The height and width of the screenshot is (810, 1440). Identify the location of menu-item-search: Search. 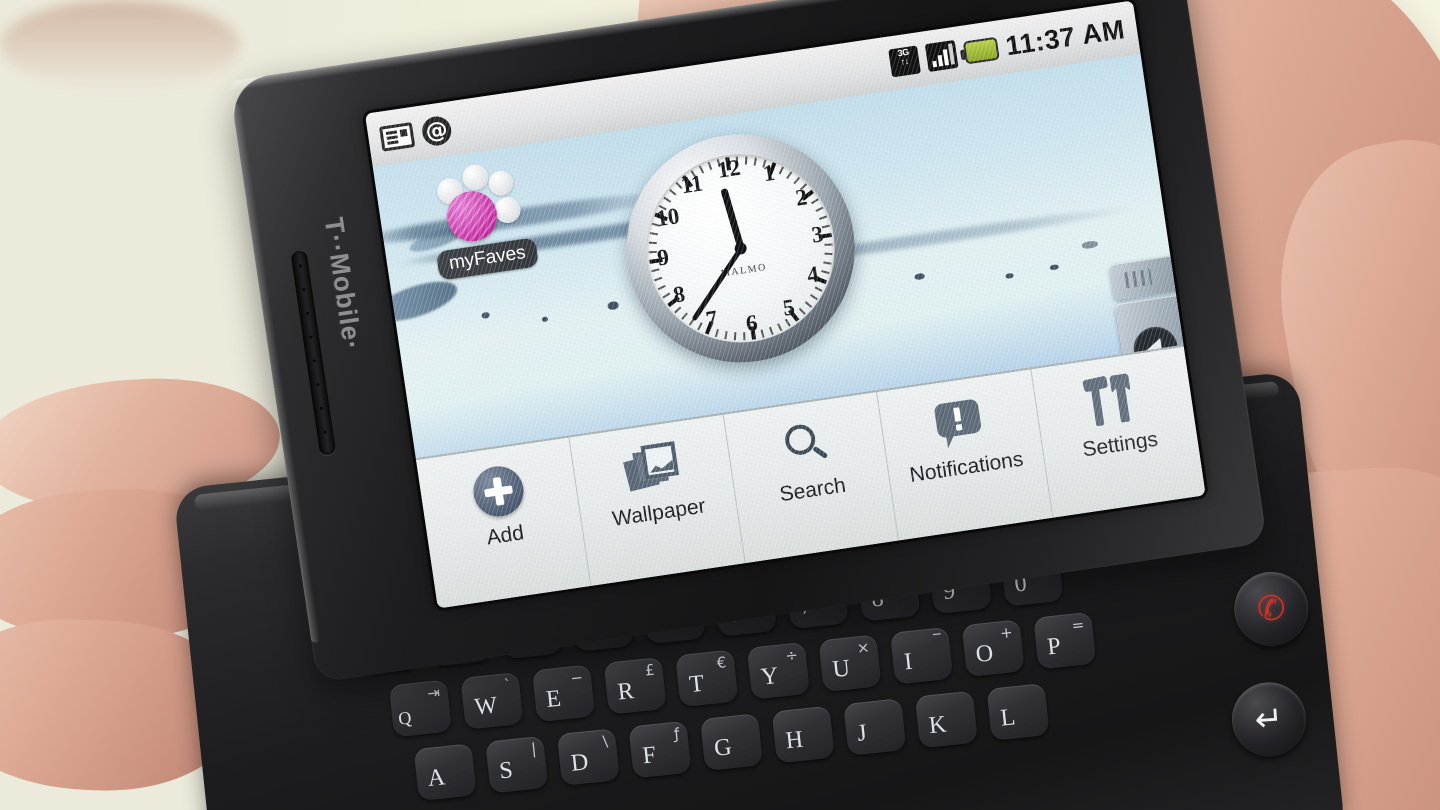
(811, 477).